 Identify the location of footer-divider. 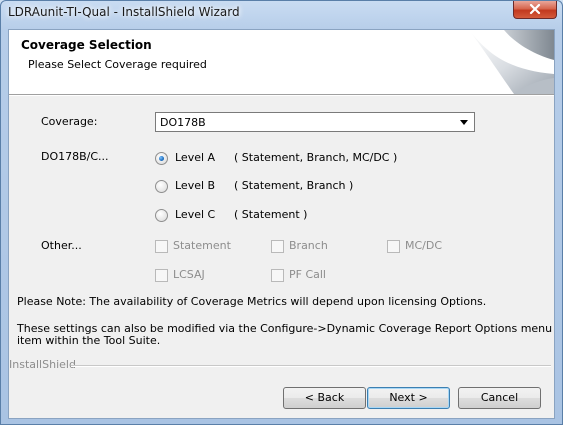
(311, 366).